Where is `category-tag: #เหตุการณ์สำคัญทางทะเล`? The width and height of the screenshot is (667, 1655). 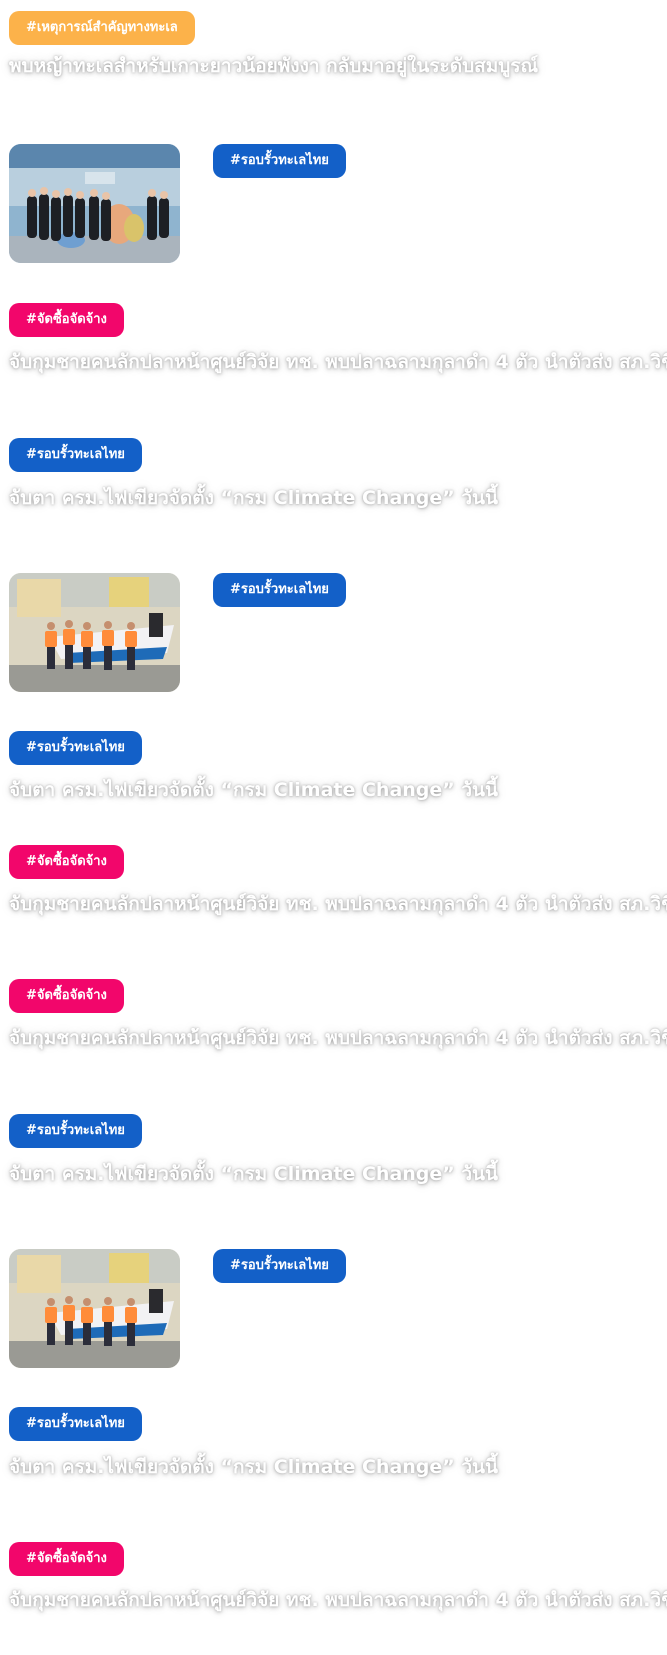
category-tag: #เหตุการณ์สำคัญทางทะเล is located at coordinates (102, 28).